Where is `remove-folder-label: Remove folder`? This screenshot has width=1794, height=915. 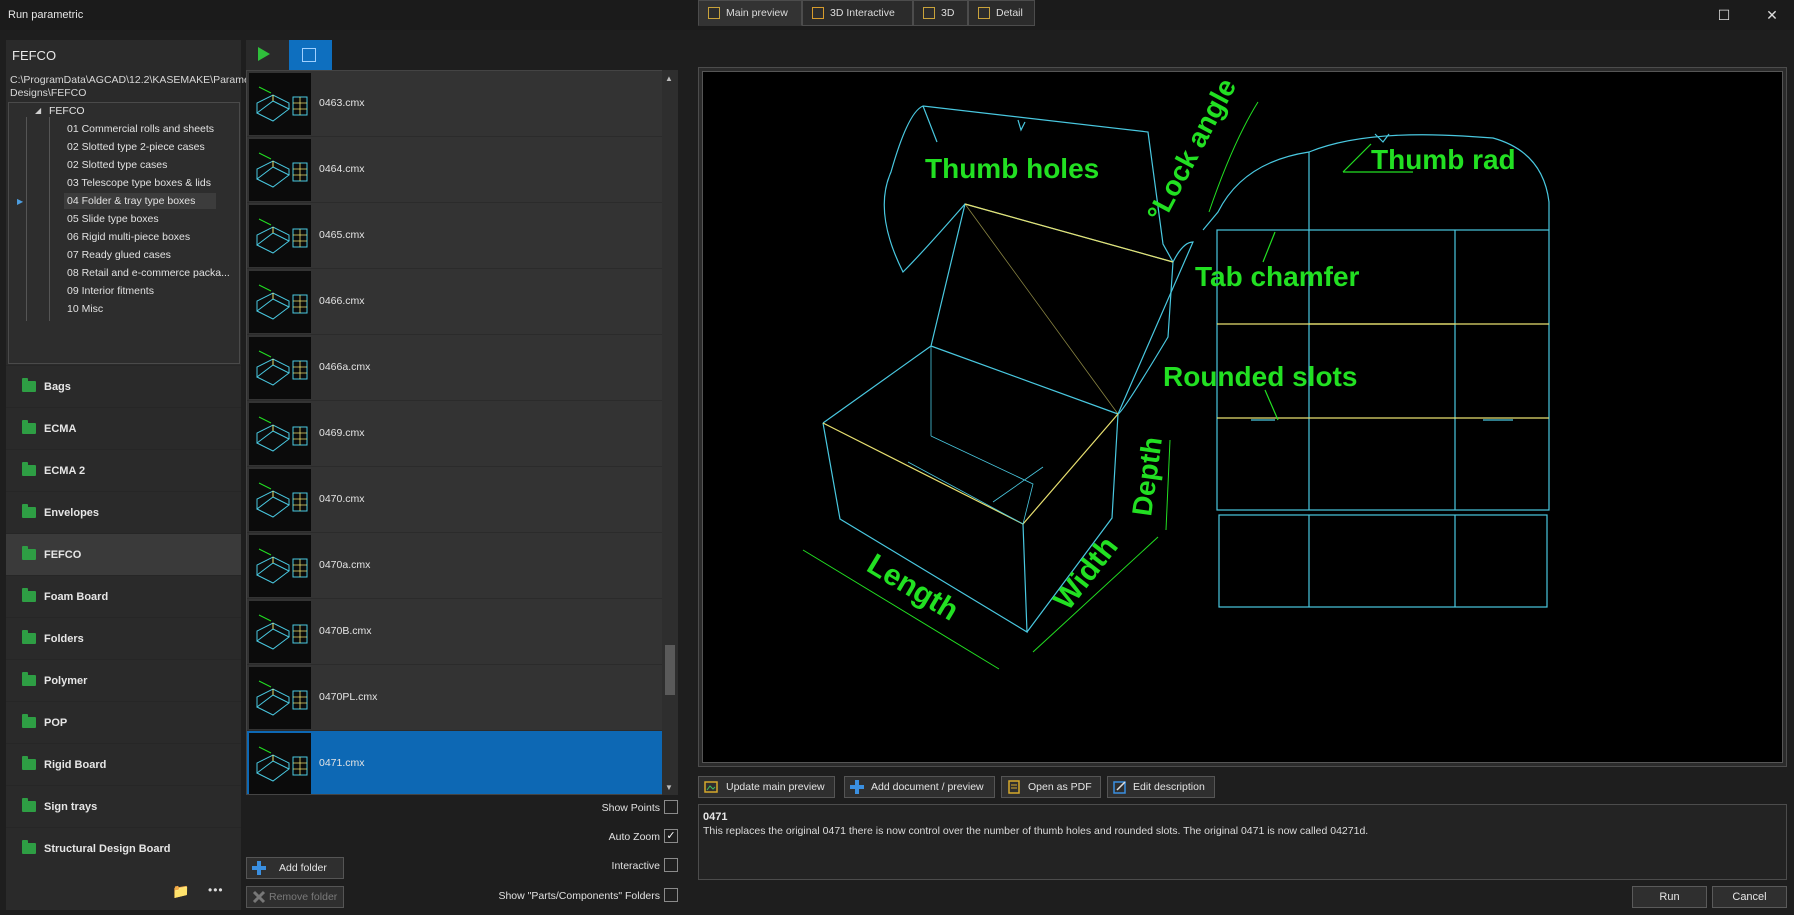 remove-folder-label: Remove folder is located at coordinates (303, 897).